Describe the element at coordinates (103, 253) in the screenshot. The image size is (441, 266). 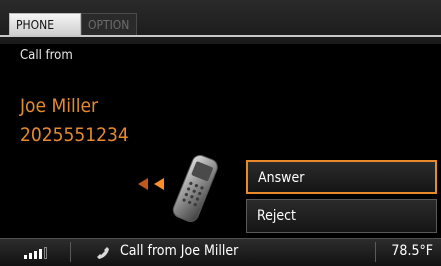
I see `handset-icon` at that location.